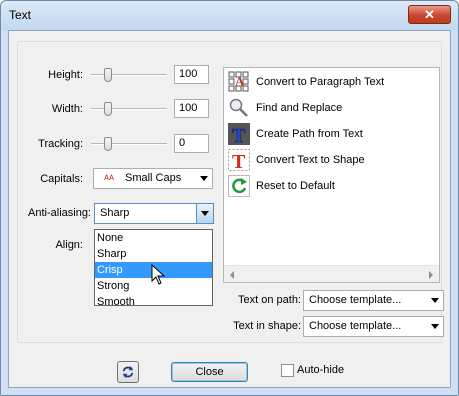  Describe the element at coordinates (191, 74) in the screenshot. I see `height-input: 100` at that location.